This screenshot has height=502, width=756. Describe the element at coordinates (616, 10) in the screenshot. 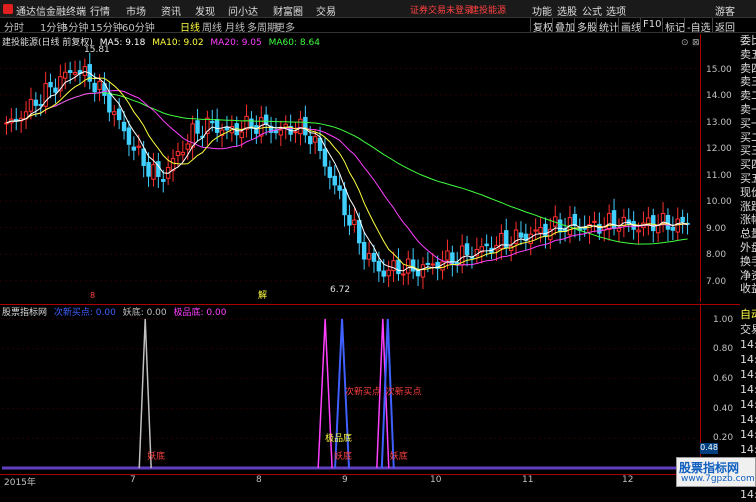

I see `menu-xuanxiang: 选项` at that location.